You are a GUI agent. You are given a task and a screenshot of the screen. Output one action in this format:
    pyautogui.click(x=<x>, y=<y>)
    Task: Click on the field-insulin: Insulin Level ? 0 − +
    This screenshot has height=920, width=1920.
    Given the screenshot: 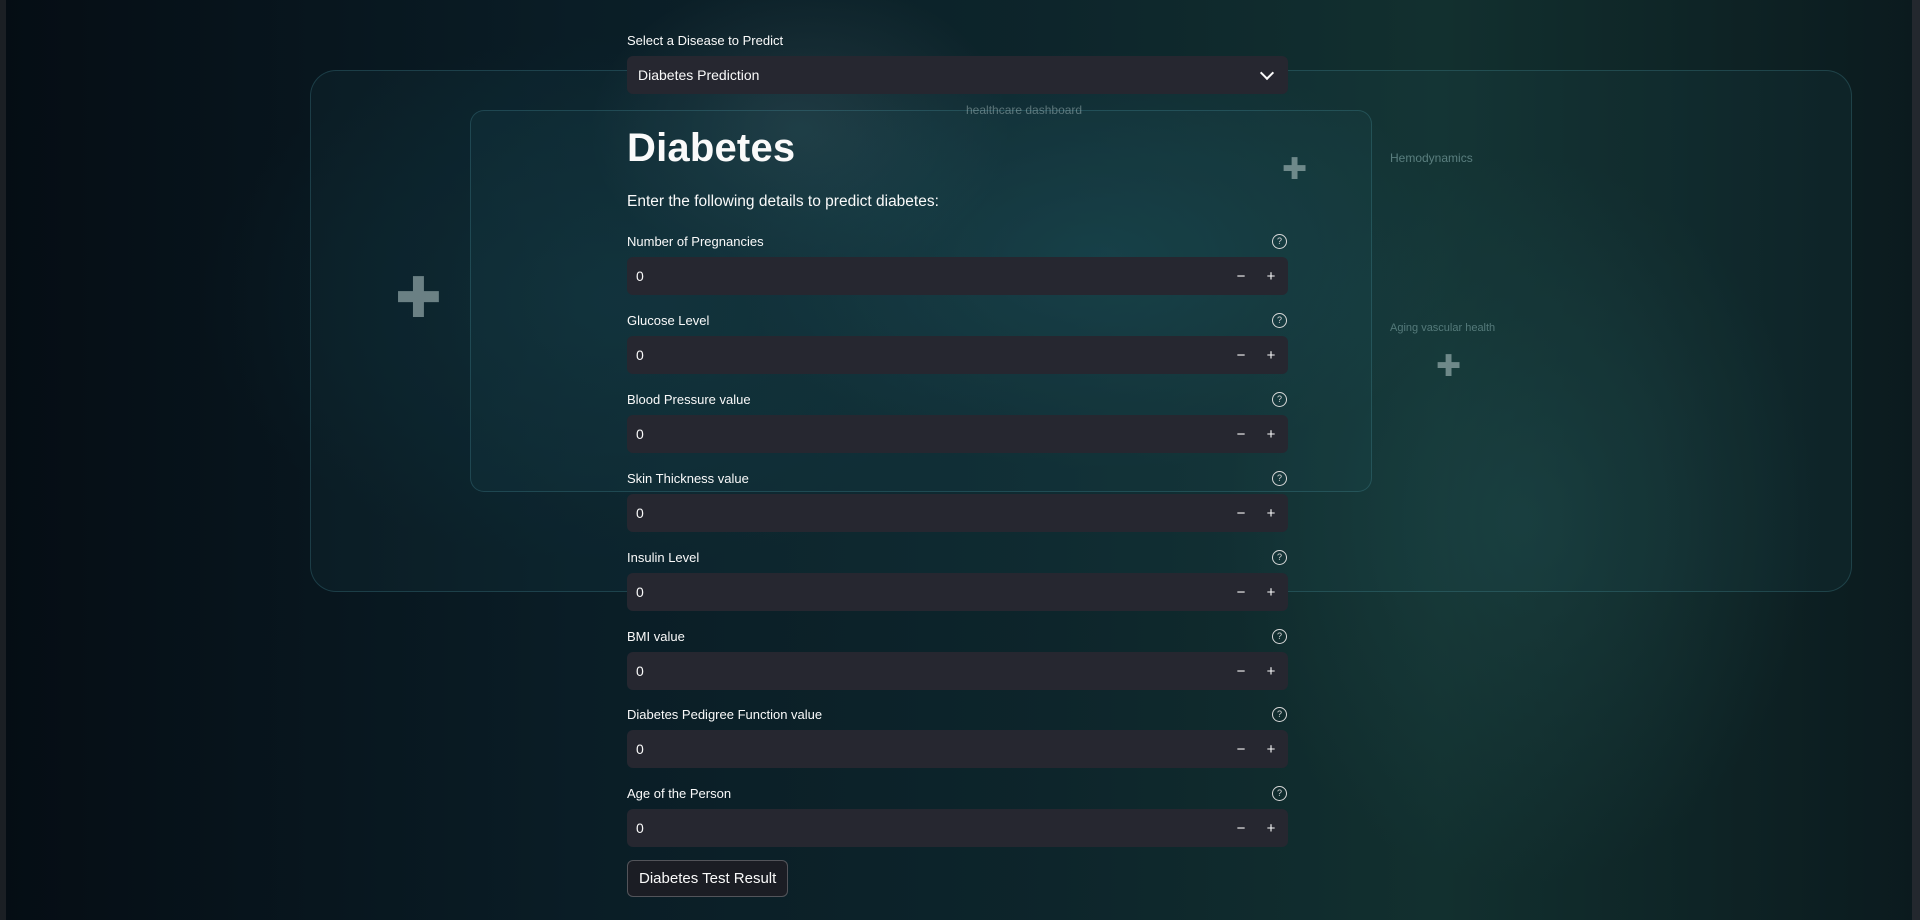 What is the action you would take?
    pyautogui.click(x=957, y=579)
    